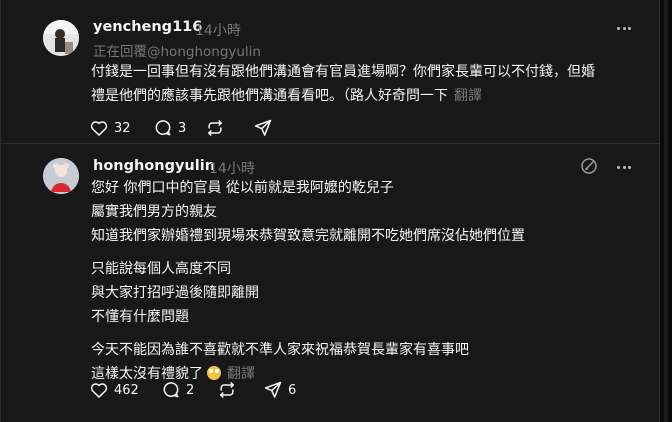  What do you see at coordinates (666, 211) in the screenshot?
I see `scrollbar` at bounding box center [666, 211].